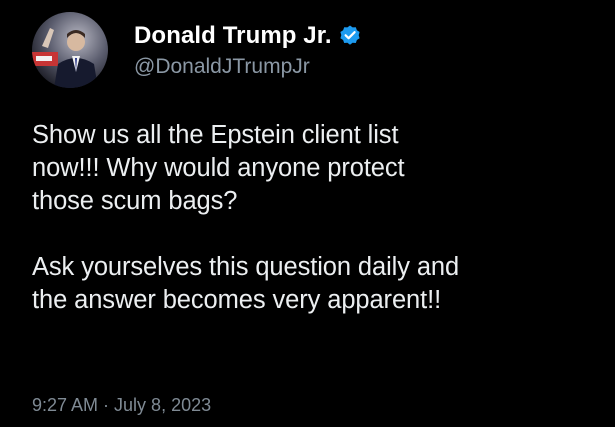 The height and width of the screenshot is (427, 615). I want to click on author-names: Donald Trump Jr. @DonaldJTrumpJr, so click(248, 50).